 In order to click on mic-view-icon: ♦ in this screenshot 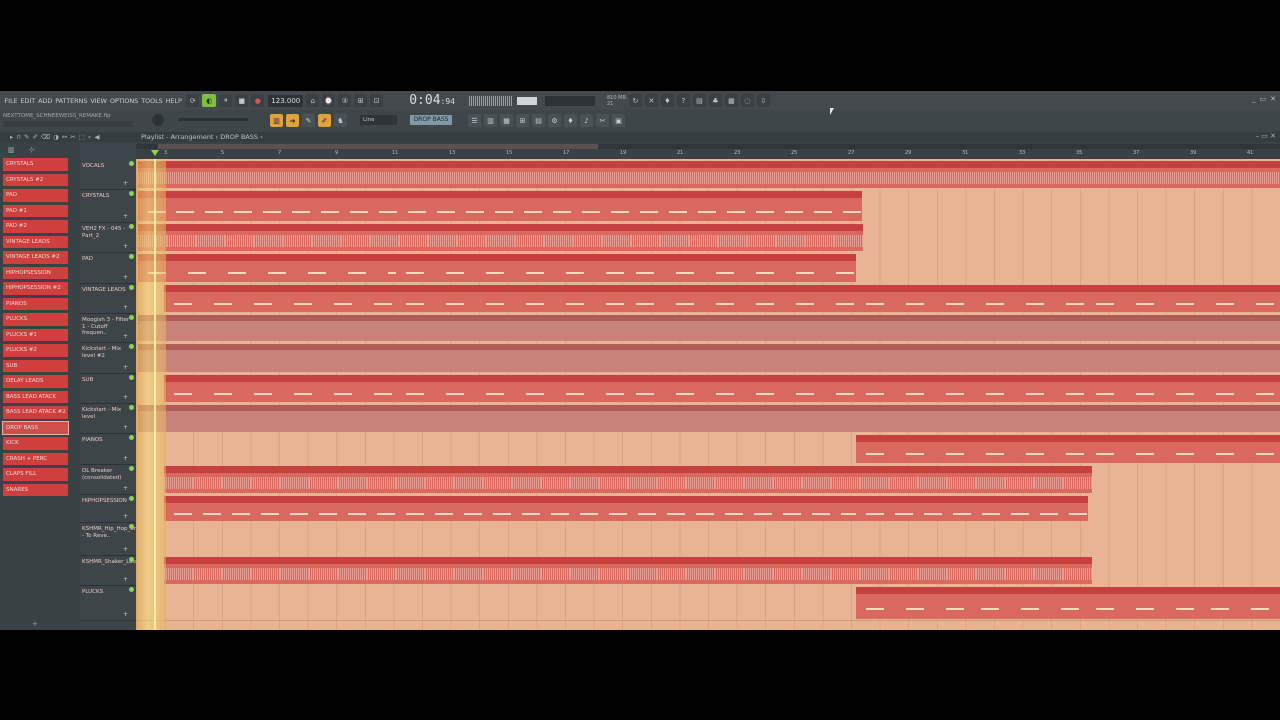, I will do `click(570, 120)`.